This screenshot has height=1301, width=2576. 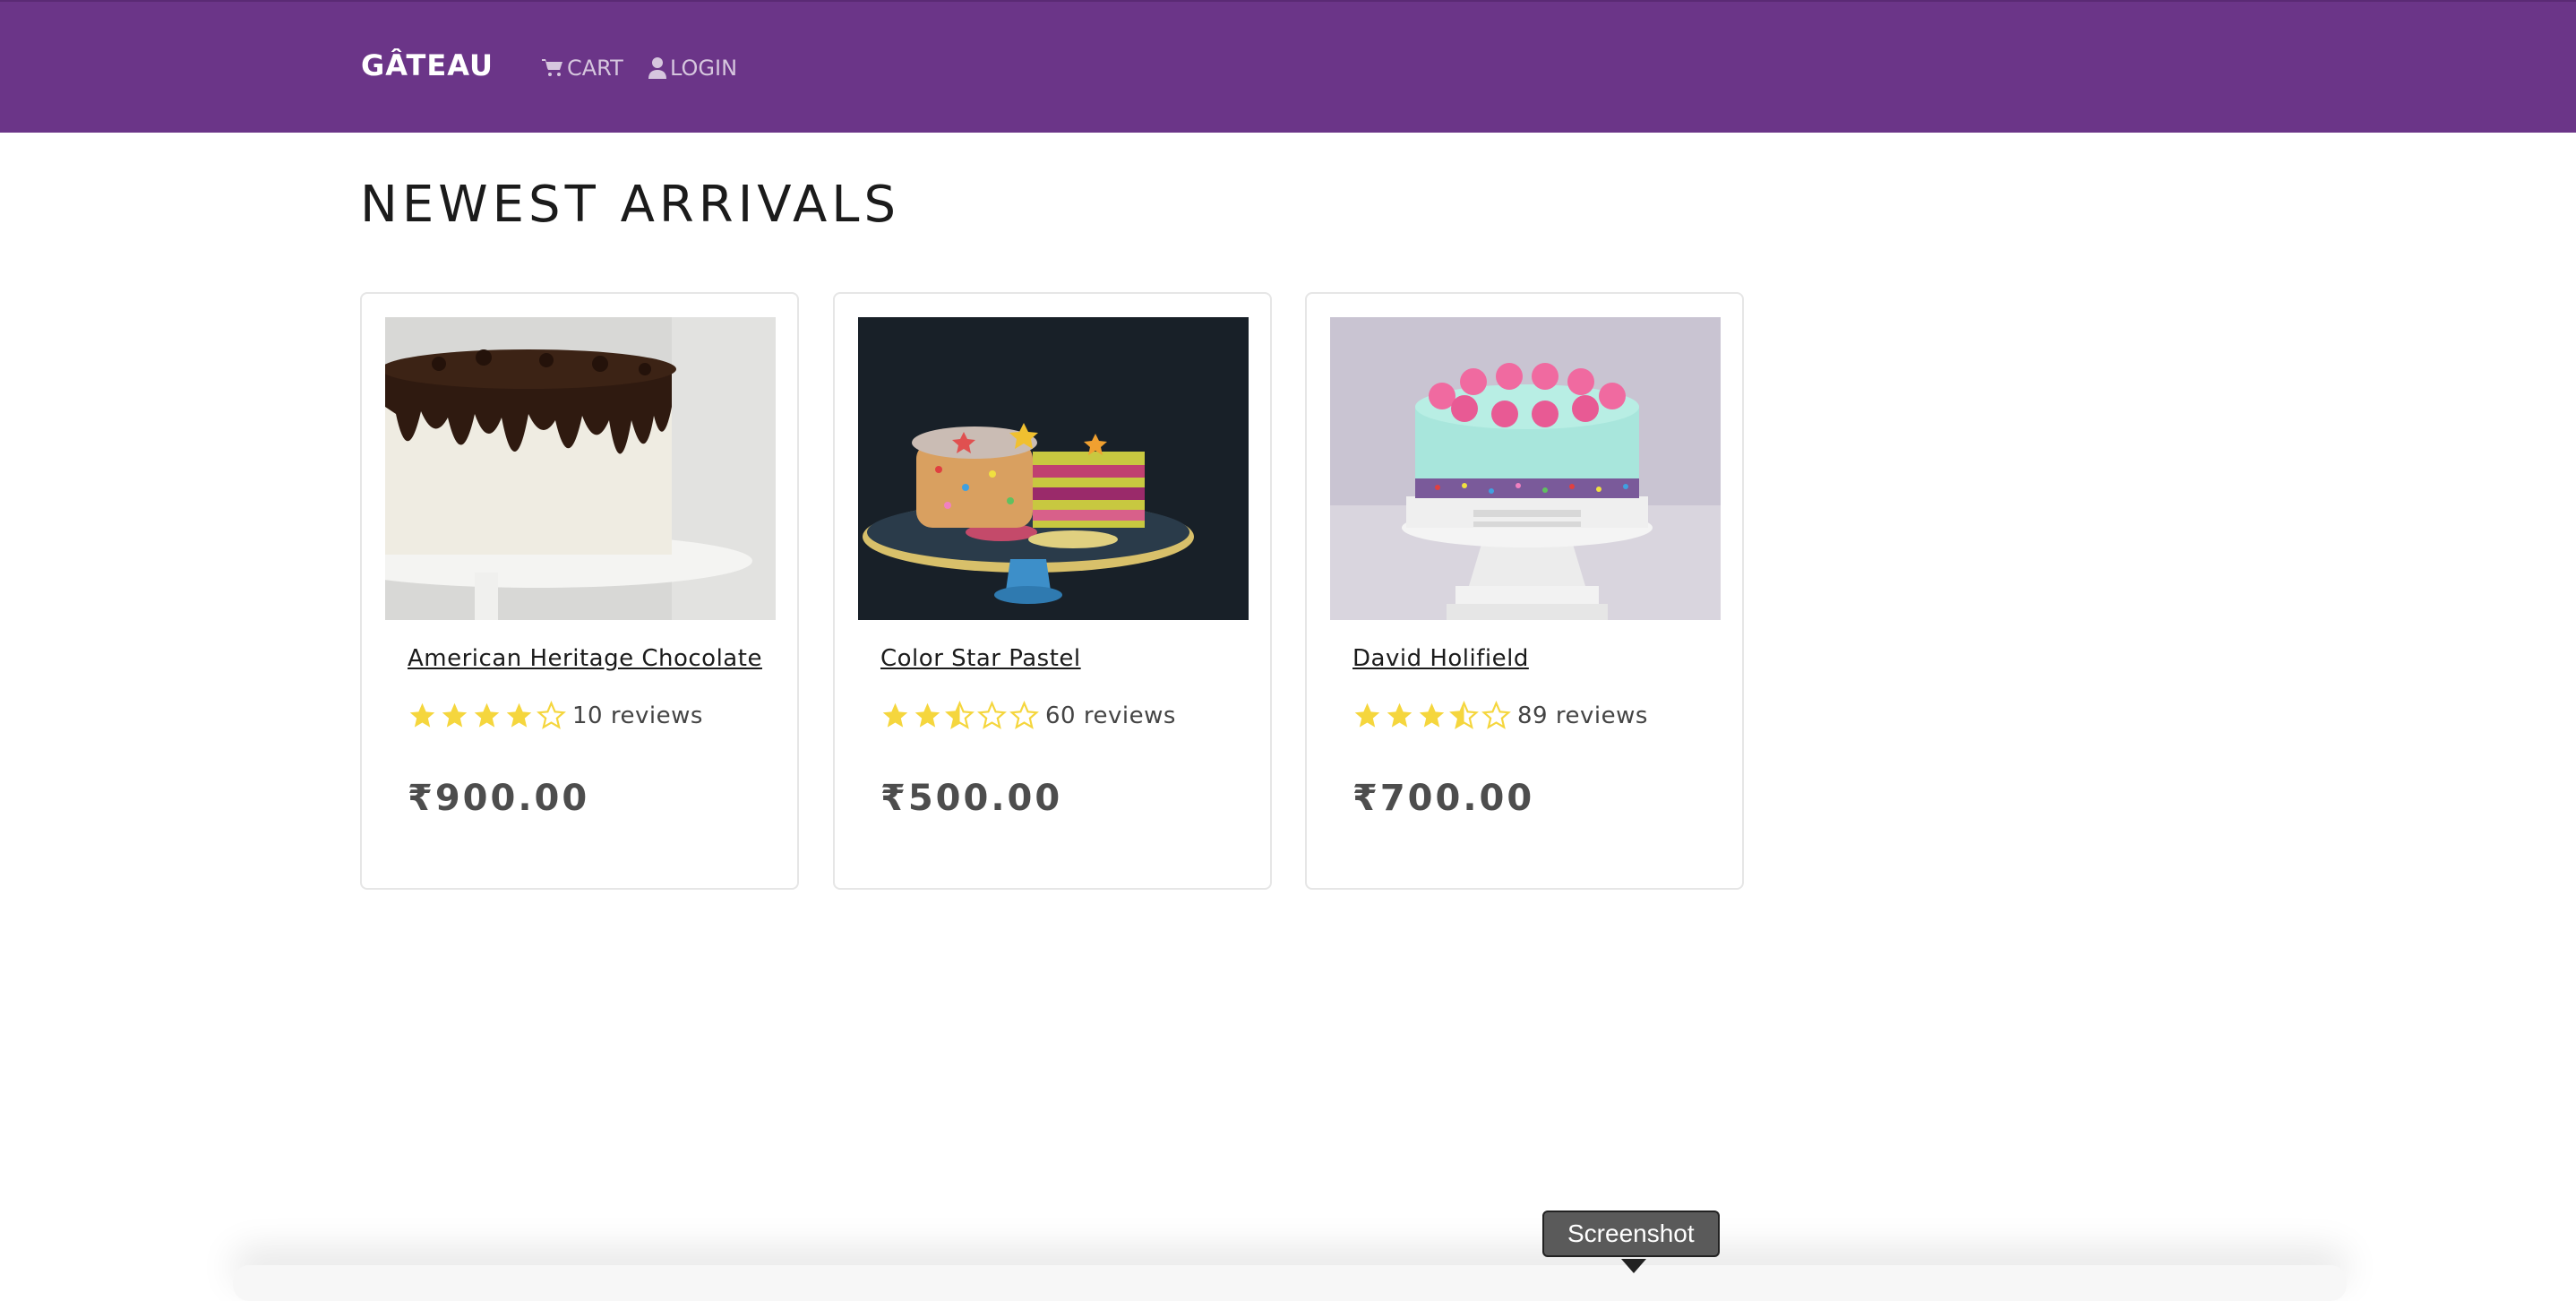 I want to click on product-price: ₹900.00, so click(x=499, y=798).